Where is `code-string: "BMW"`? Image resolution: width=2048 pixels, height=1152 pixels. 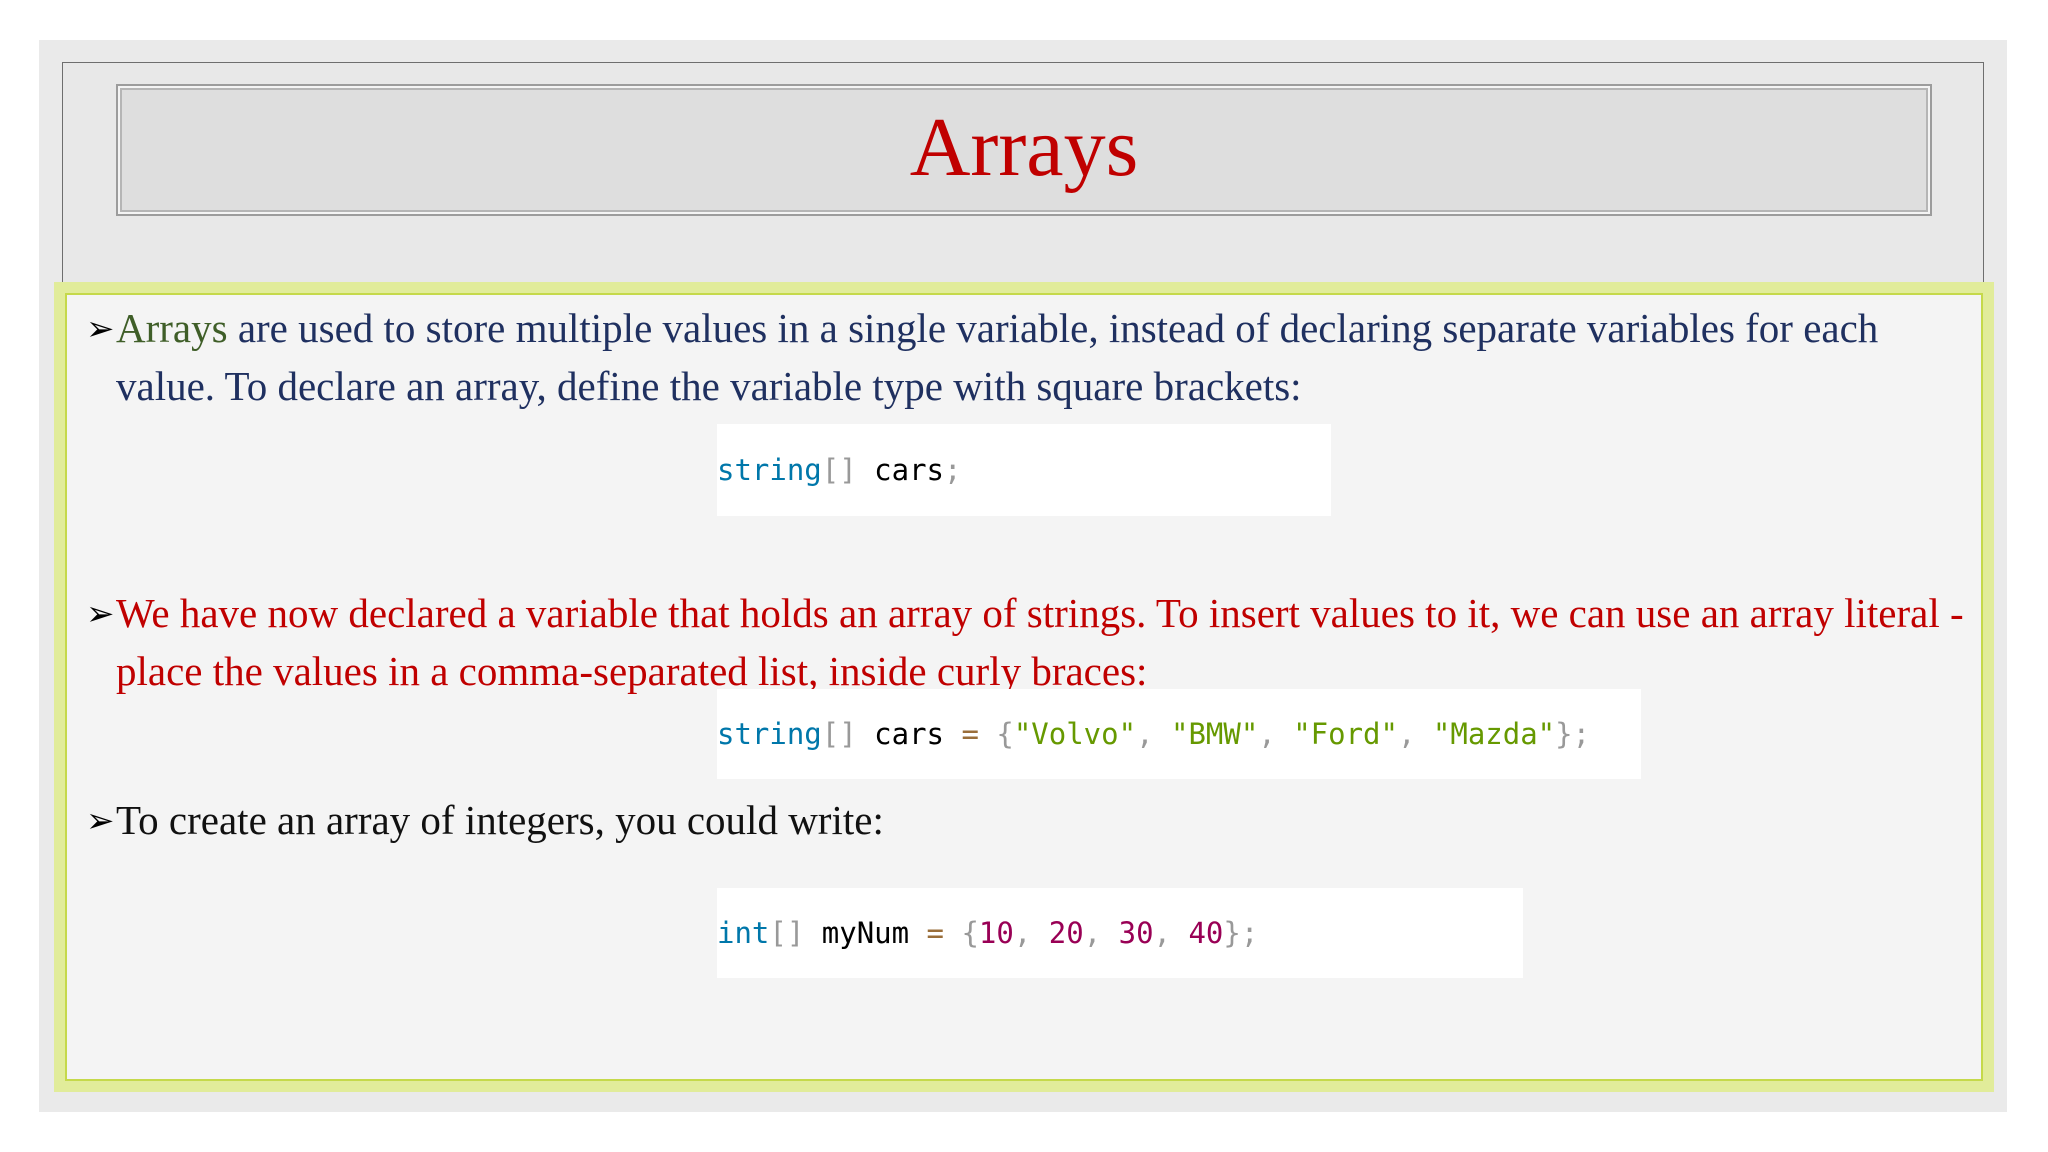 code-string: "BMW" is located at coordinates (1214, 734).